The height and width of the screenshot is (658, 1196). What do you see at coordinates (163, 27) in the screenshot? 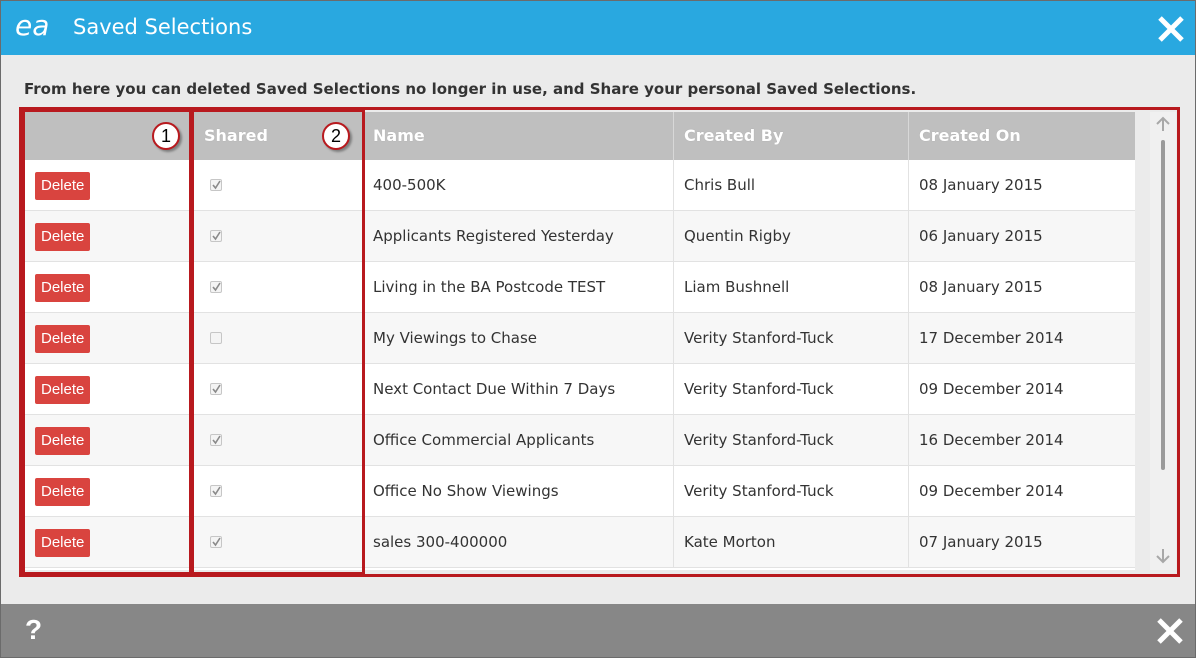
I see `dialog-title: Saved Selections` at bounding box center [163, 27].